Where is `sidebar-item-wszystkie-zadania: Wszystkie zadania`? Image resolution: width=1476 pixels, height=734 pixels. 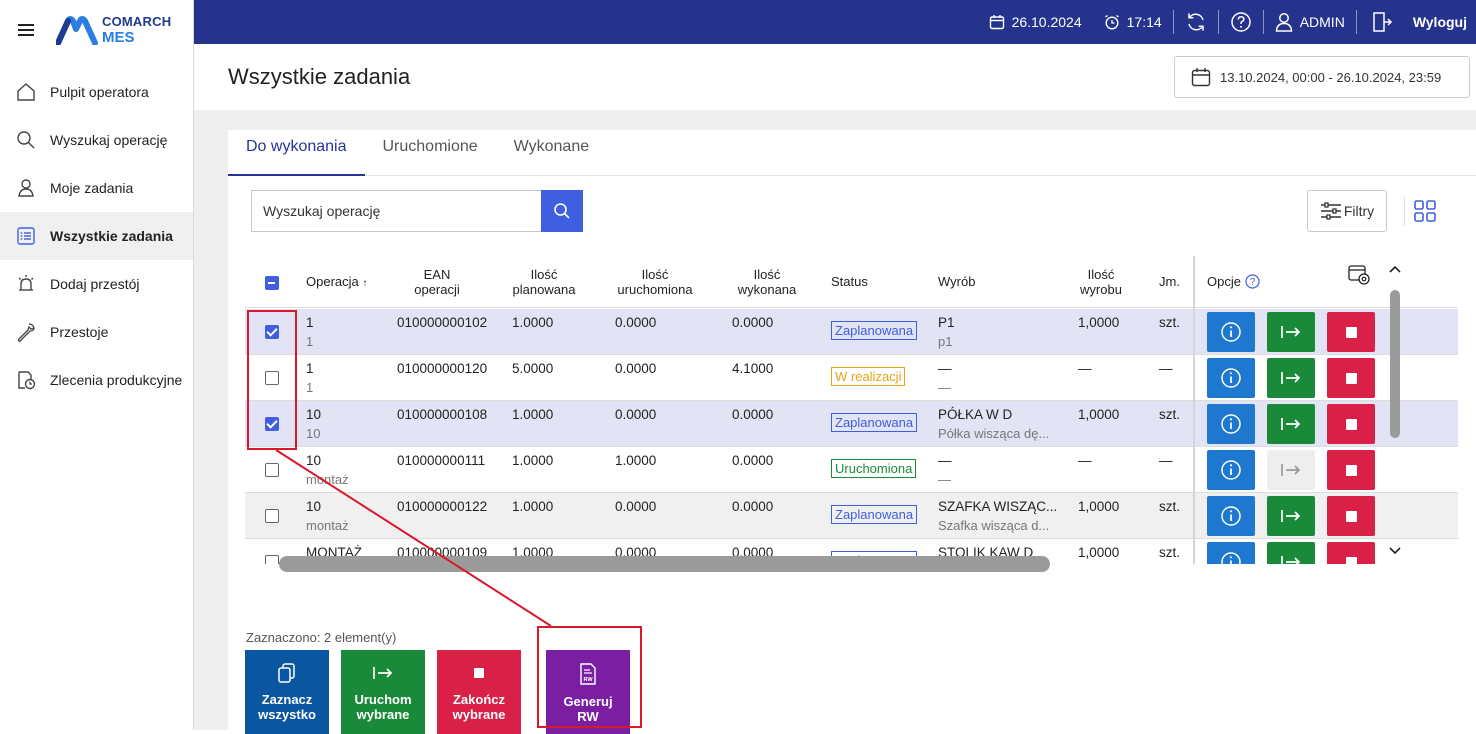 sidebar-item-wszystkie-zadania: Wszystkie zadania is located at coordinates (96, 236).